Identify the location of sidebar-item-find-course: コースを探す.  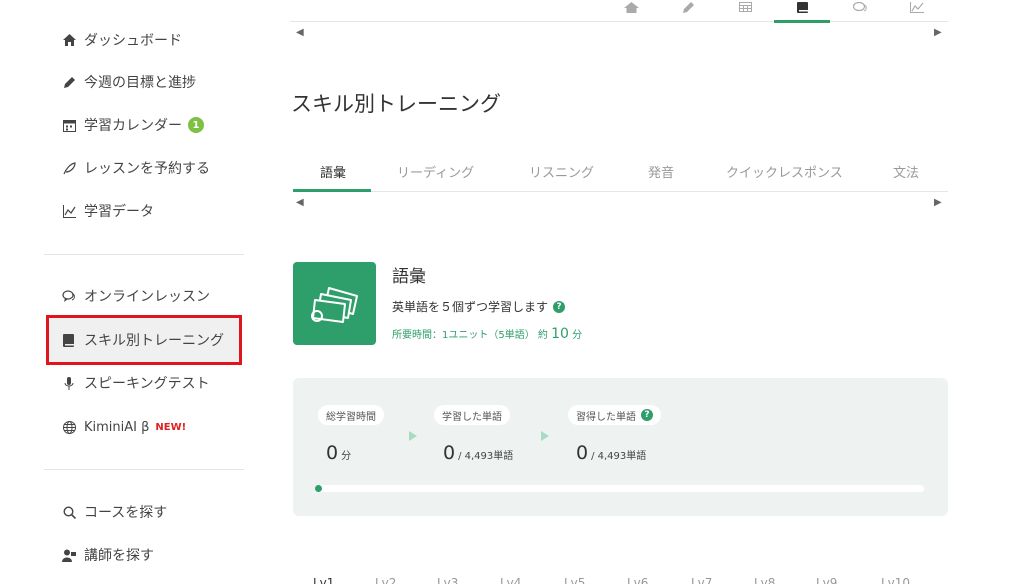
(114, 512).